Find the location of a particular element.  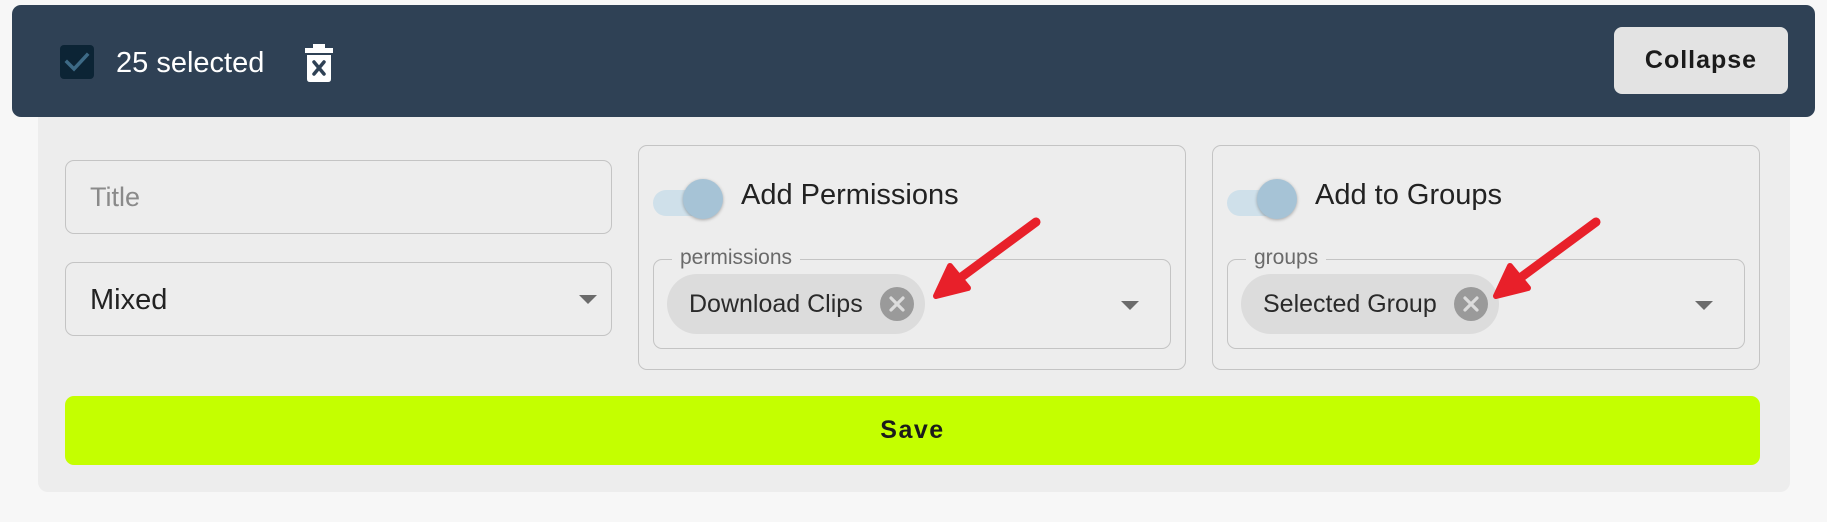

trash-icon is located at coordinates (319, 63).